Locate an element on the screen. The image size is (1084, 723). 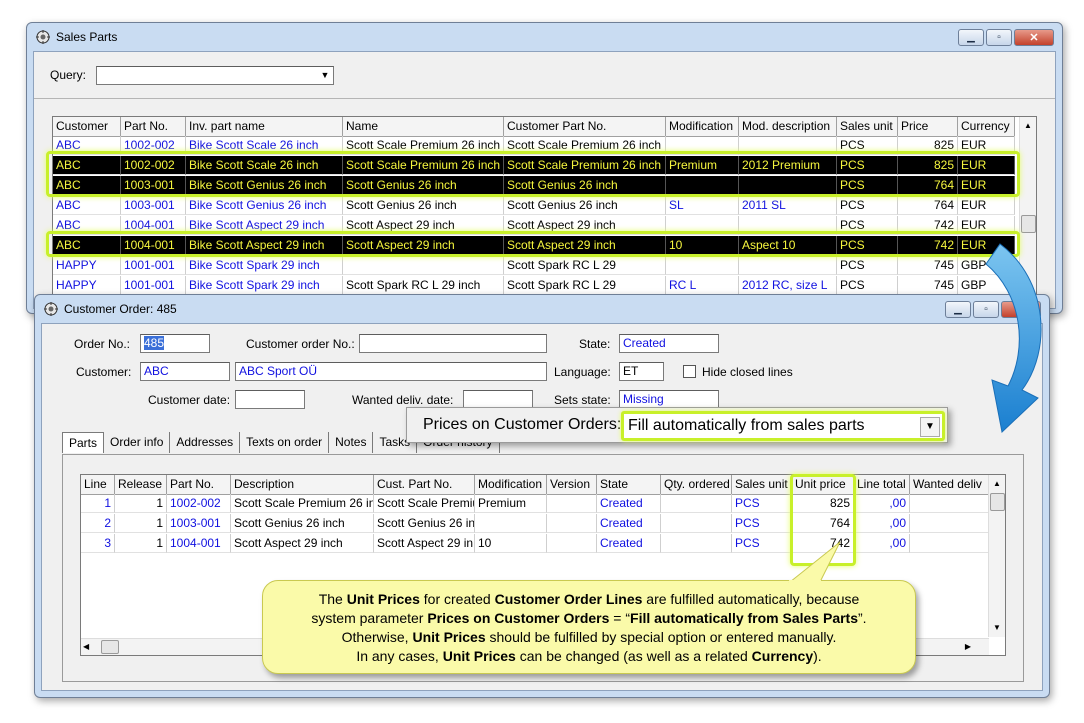
sales-parts-titlebar: Sales Parts ▁ ▫ ✕ is located at coordinates (544, 37).